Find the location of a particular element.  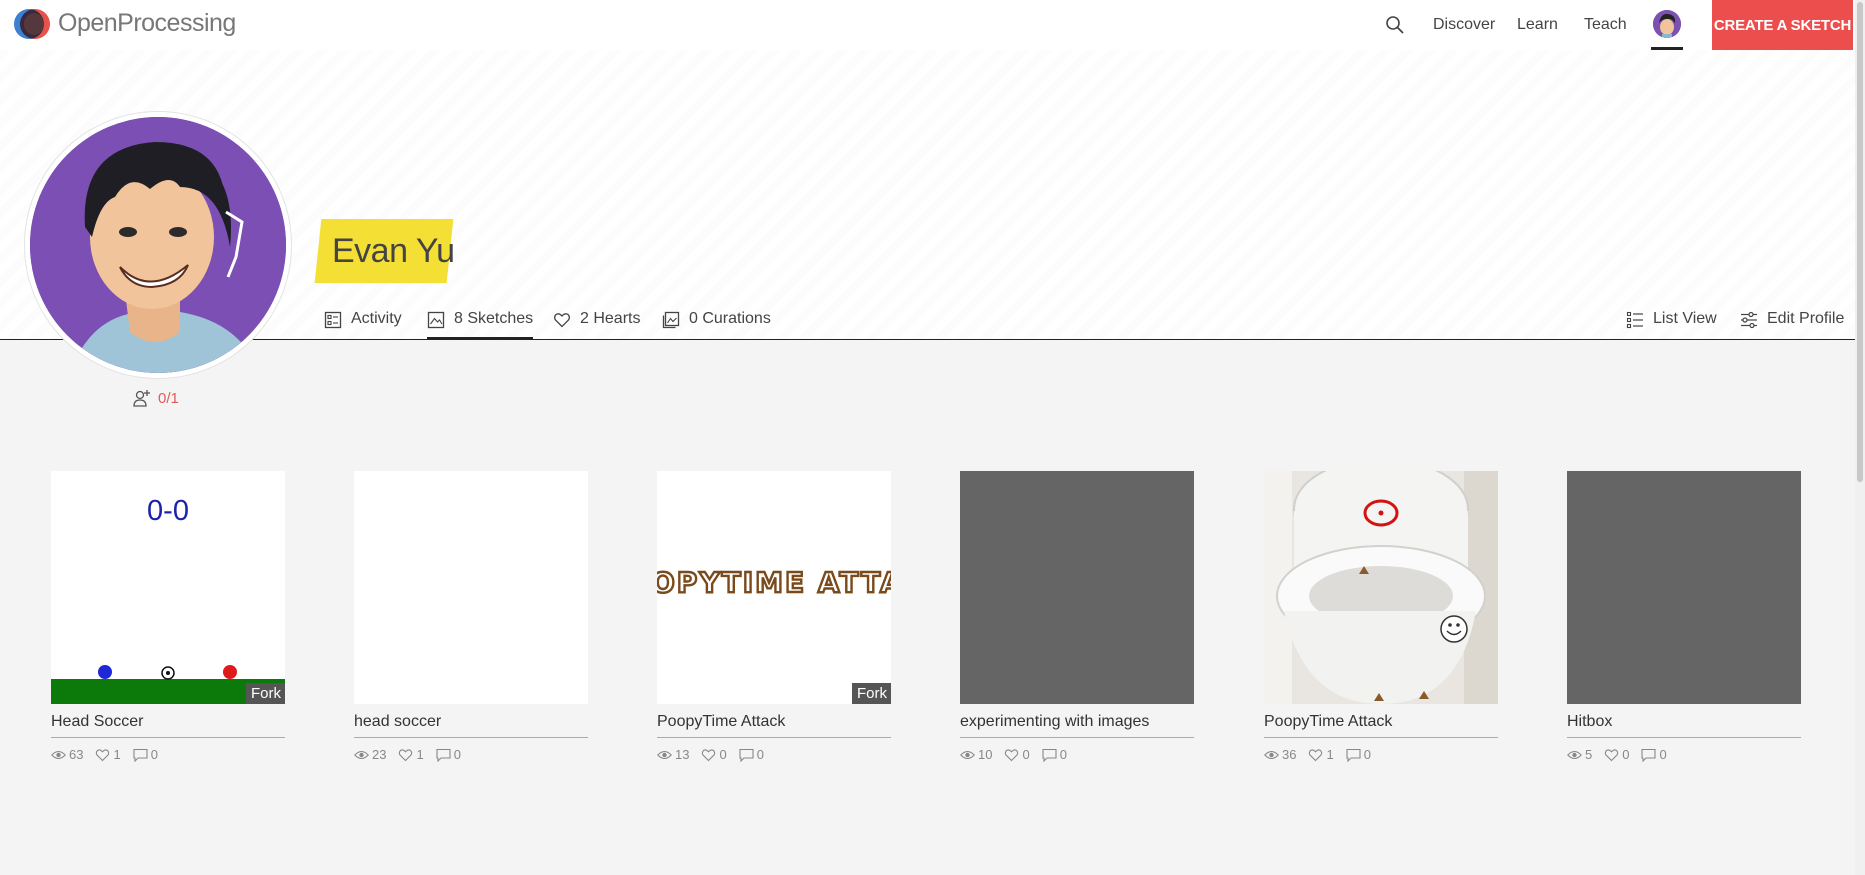

logo-text: OpenProcessing is located at coordinates (147, 22).